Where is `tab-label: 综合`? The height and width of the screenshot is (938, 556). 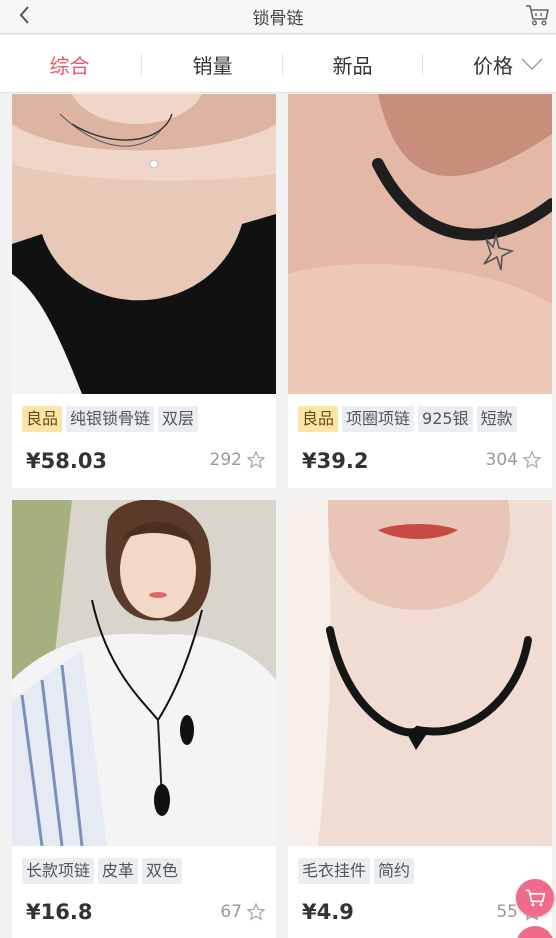 tab-label: 综合 is located at coordinates (69, 65).